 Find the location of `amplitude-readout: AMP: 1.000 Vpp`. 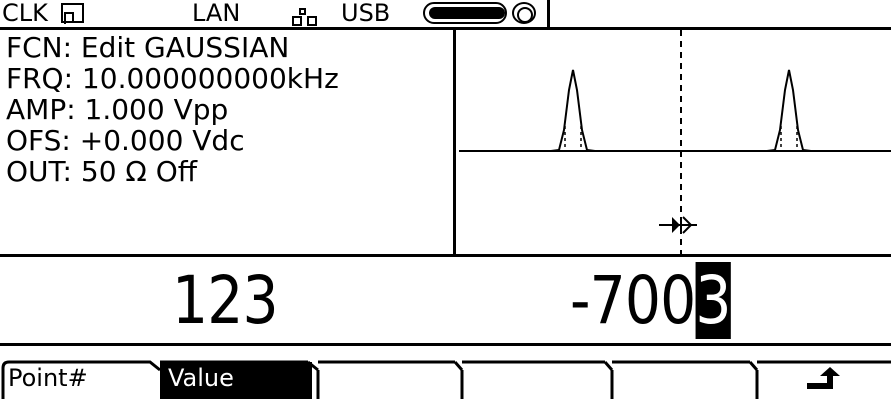

amplitude-readout: AMP: 1.000 Vpp is located at coordinates (117, 109).